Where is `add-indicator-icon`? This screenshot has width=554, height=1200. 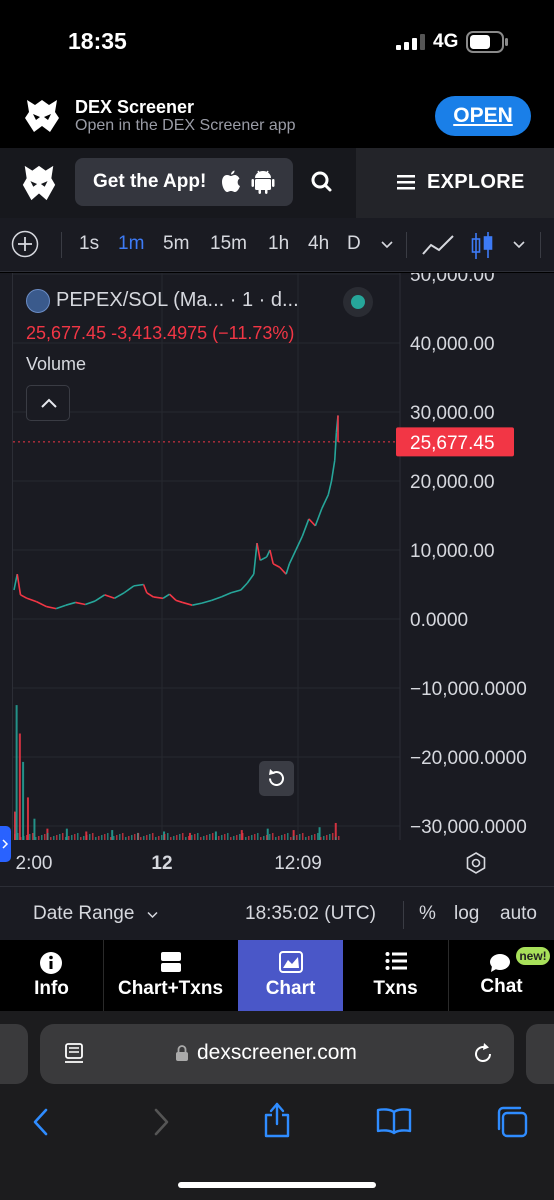
add-indicator-icon is located at coordinates (25, 244).